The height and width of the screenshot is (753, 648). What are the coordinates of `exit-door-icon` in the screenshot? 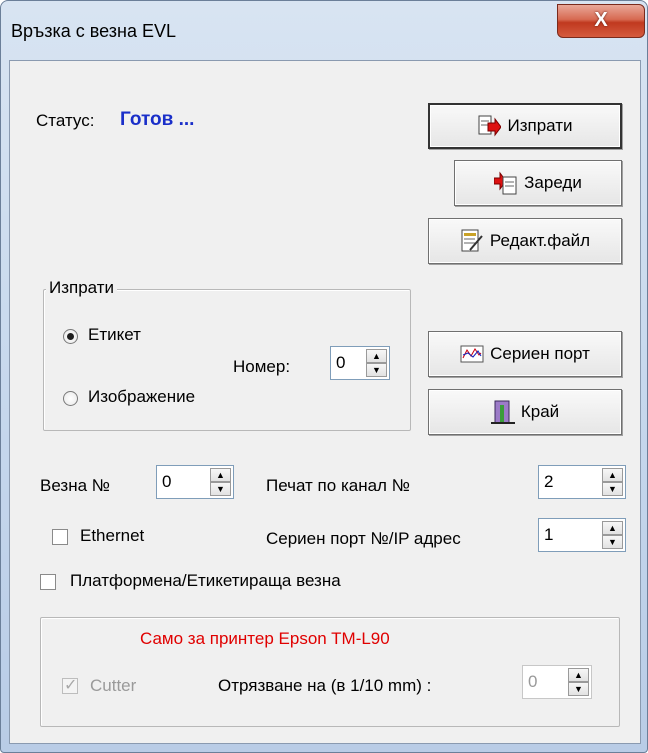 It's located at (502, 412).